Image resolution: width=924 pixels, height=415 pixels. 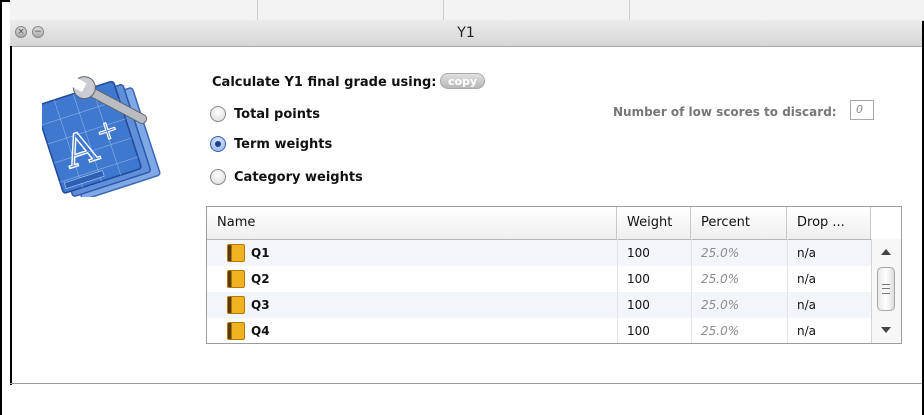 I want to click on table-row: Q1 100 25.0% n/a, so click(x=539, y=253).